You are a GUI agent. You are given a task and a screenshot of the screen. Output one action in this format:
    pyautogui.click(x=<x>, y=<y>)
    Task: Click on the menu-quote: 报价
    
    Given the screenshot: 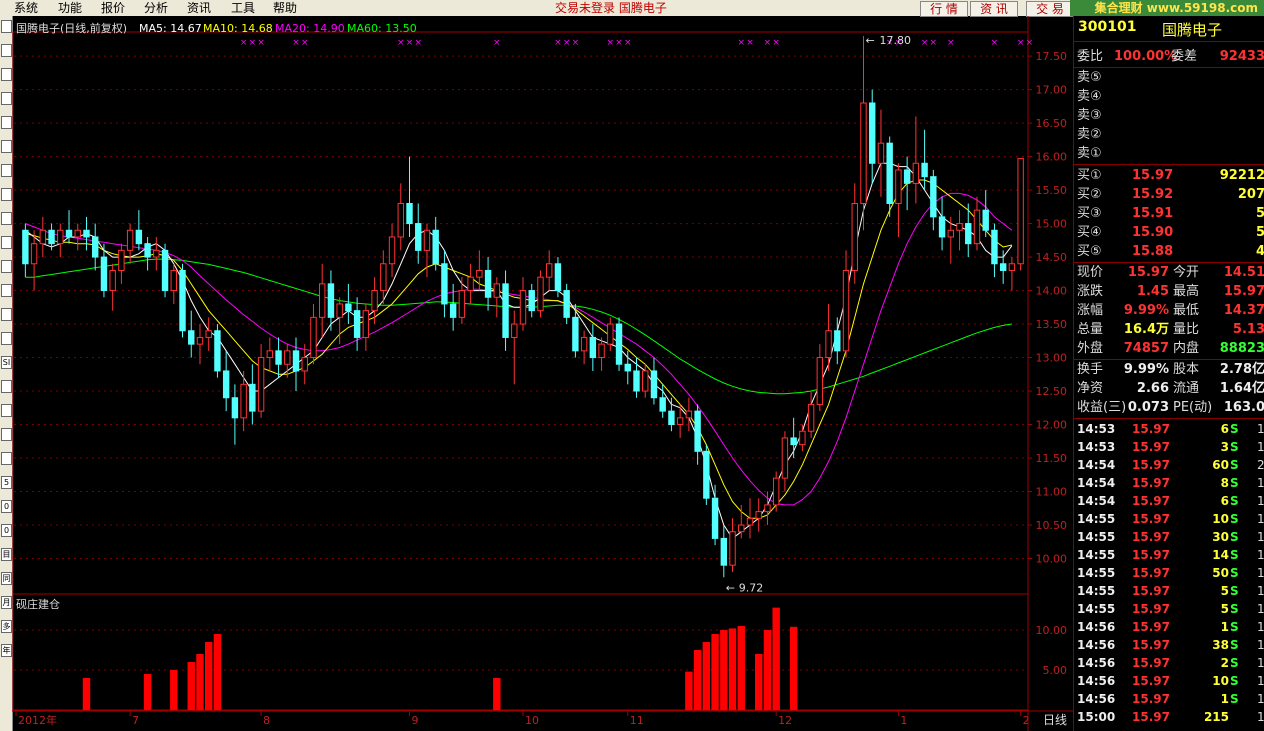 What is the action you would take?
    pyautogui.click(x=113, y=8)
    